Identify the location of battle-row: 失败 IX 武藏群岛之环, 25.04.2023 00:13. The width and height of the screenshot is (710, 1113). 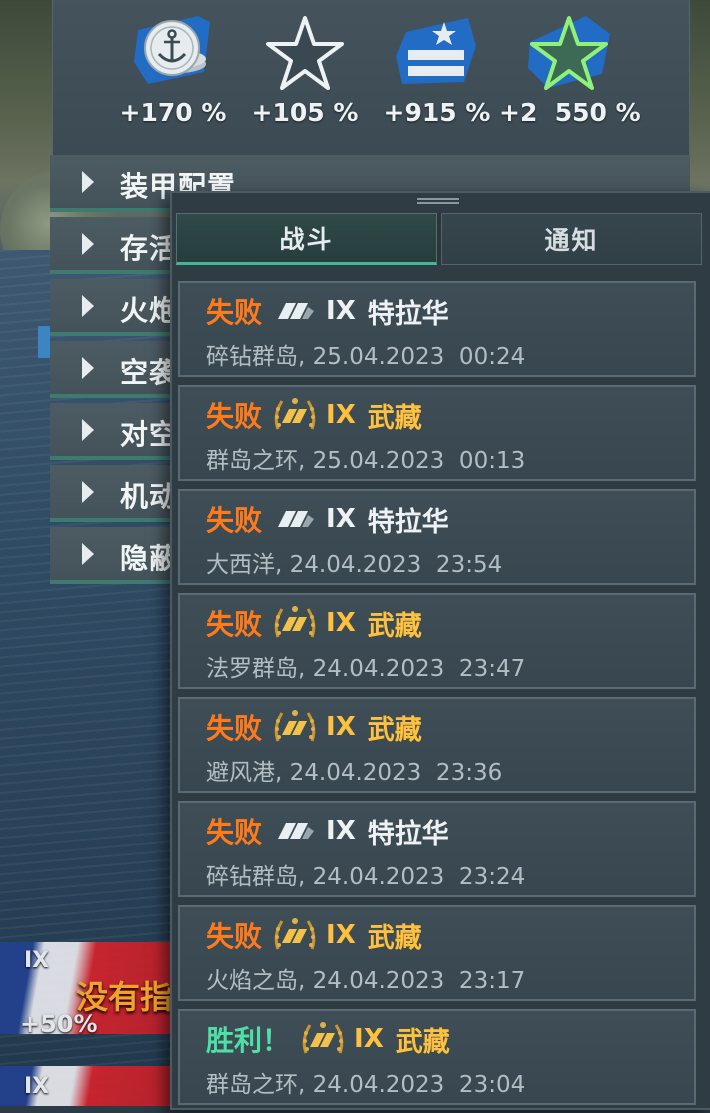
(437, 433).